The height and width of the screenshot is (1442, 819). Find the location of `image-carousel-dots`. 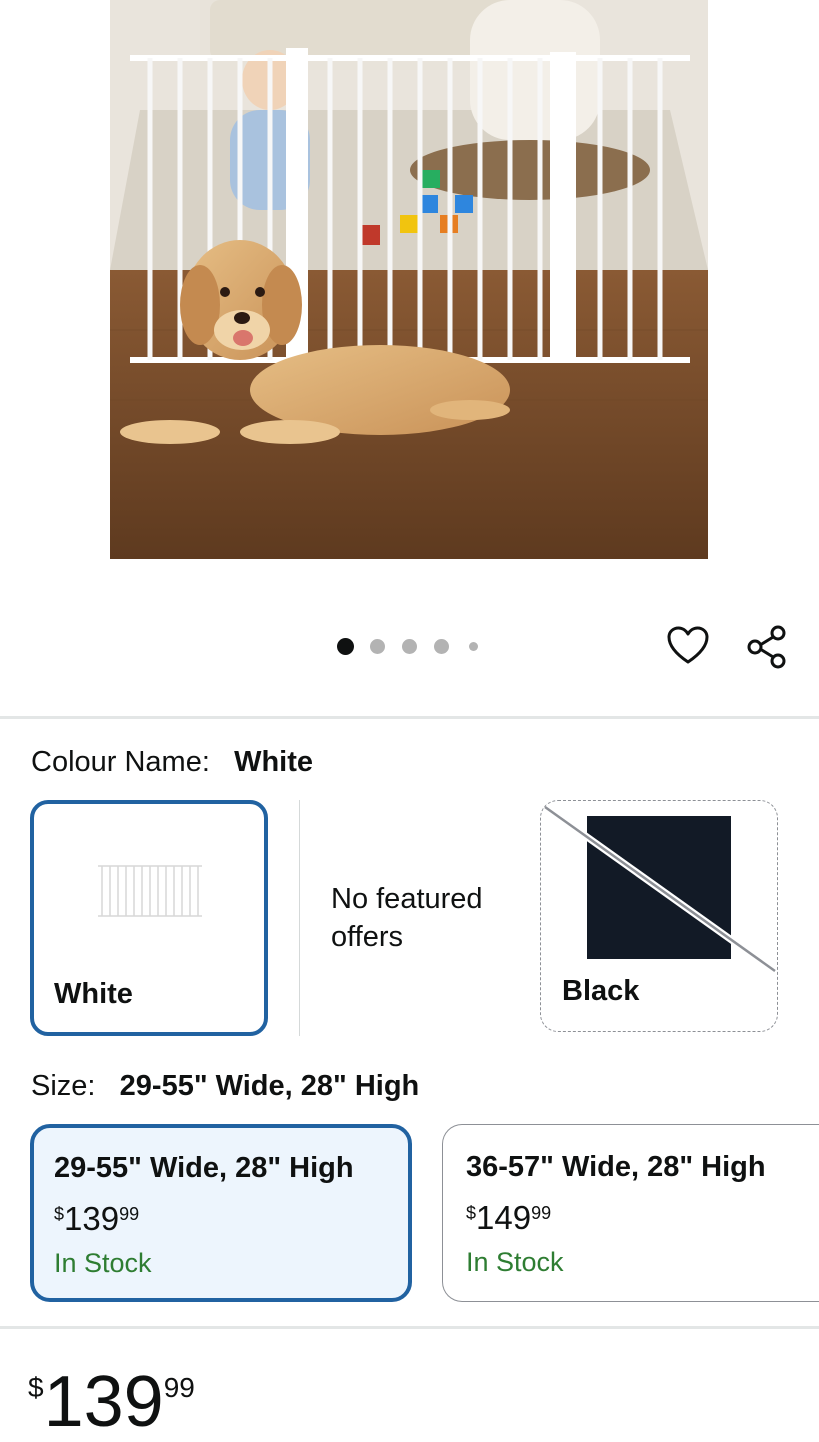

image-carousel-dots is located at coordinates (410, 646).